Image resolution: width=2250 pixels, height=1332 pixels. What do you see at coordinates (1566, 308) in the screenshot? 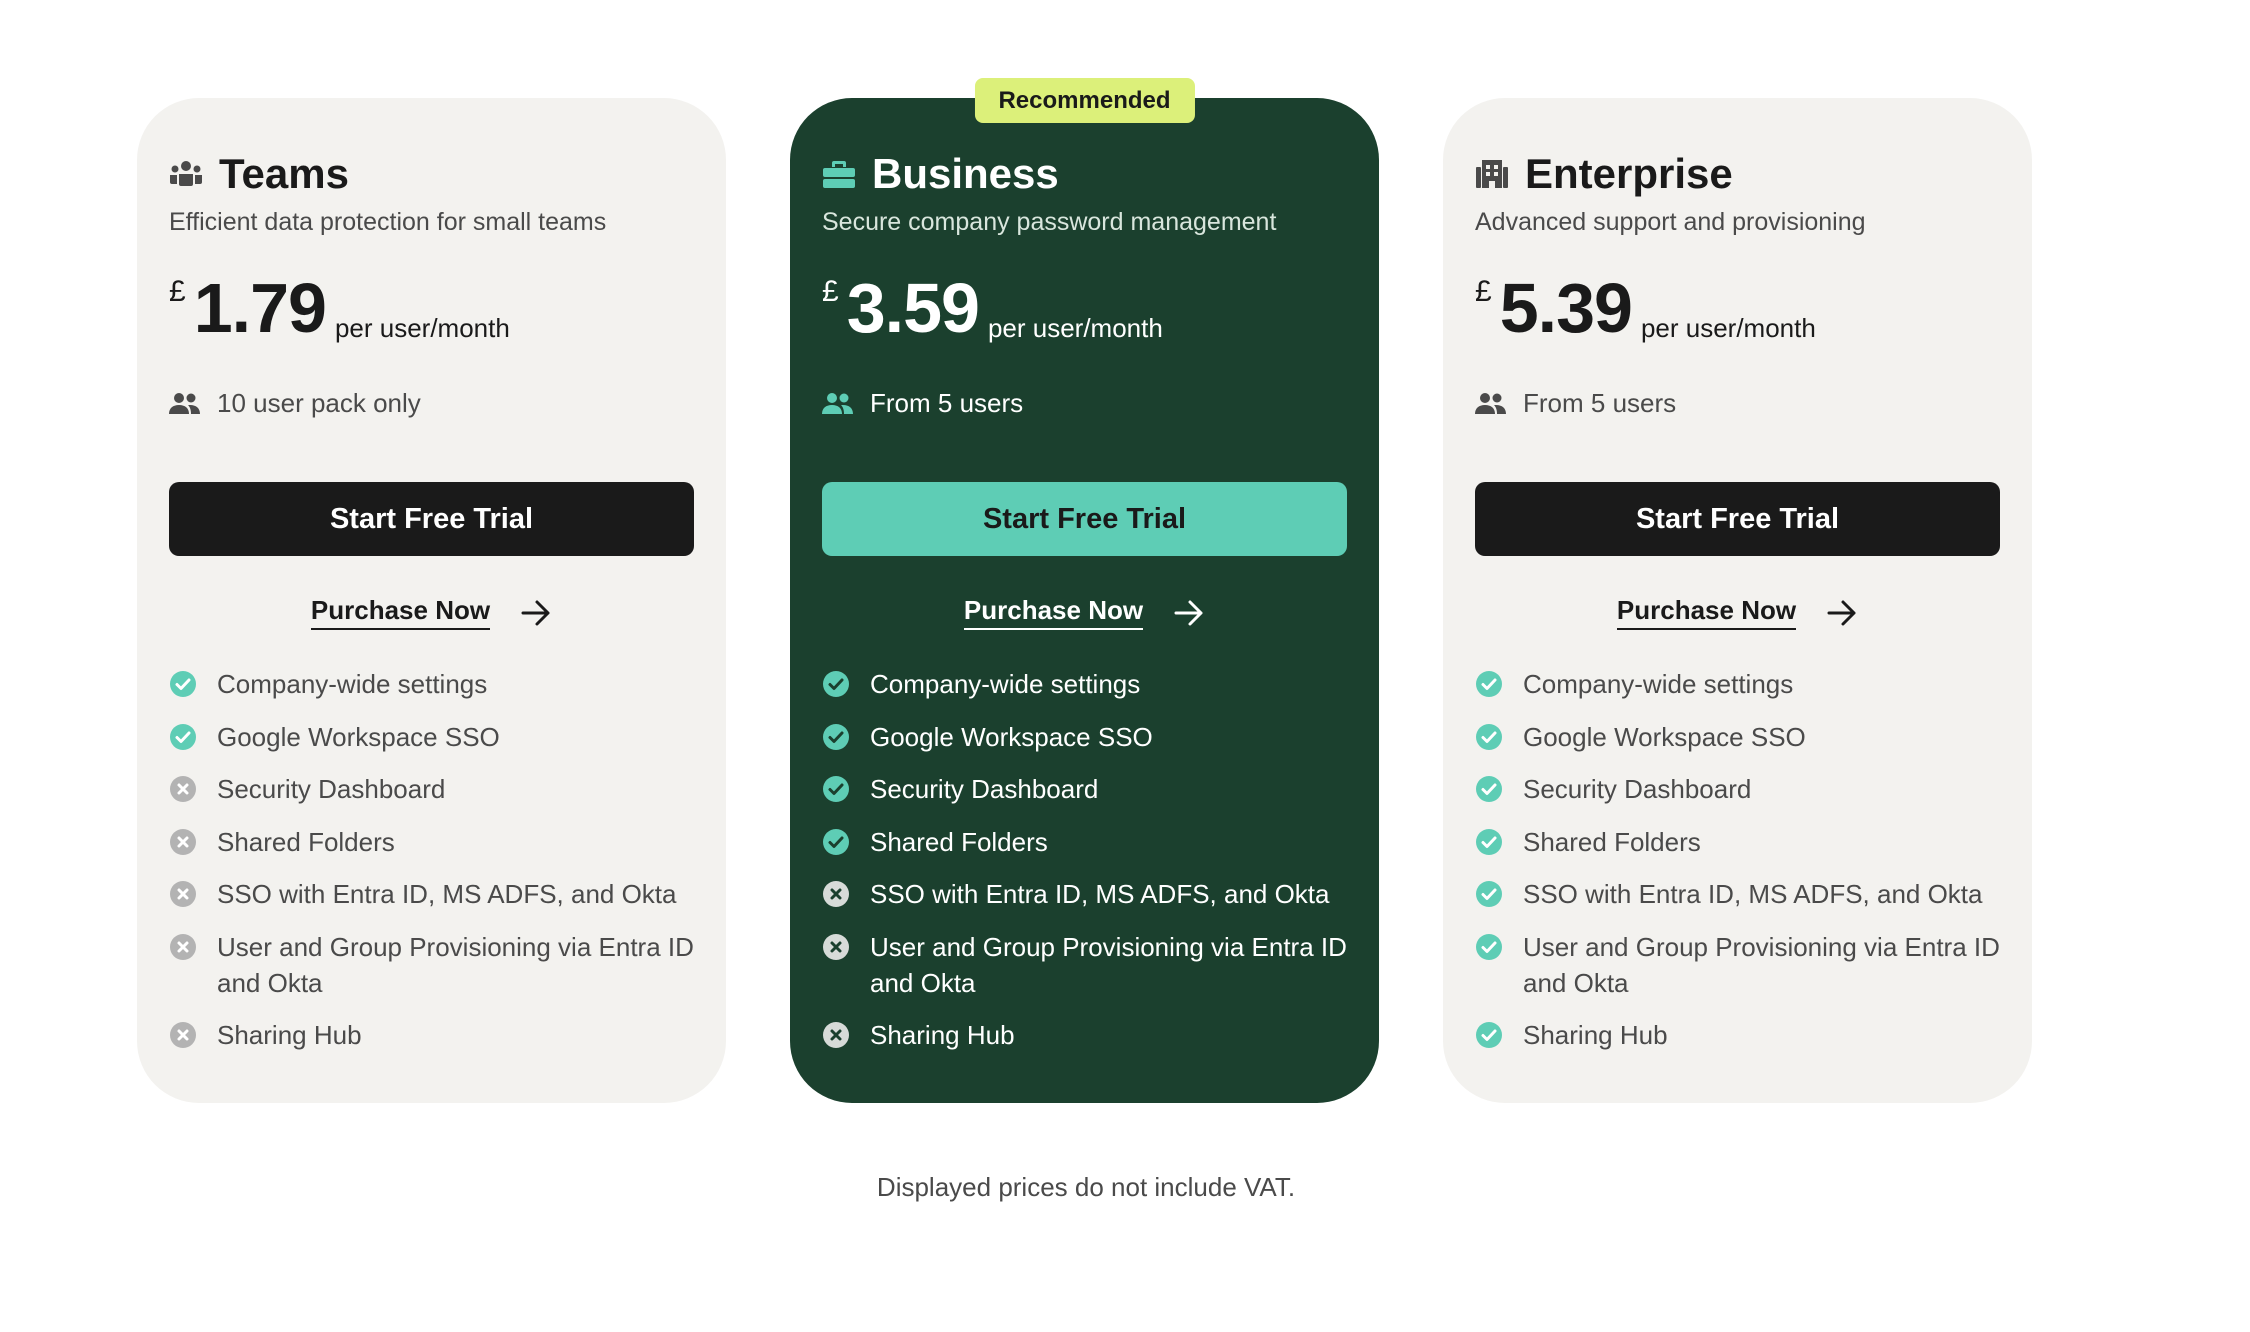
I see `price-amount: 5.39` at bounding box center [1566, 308].